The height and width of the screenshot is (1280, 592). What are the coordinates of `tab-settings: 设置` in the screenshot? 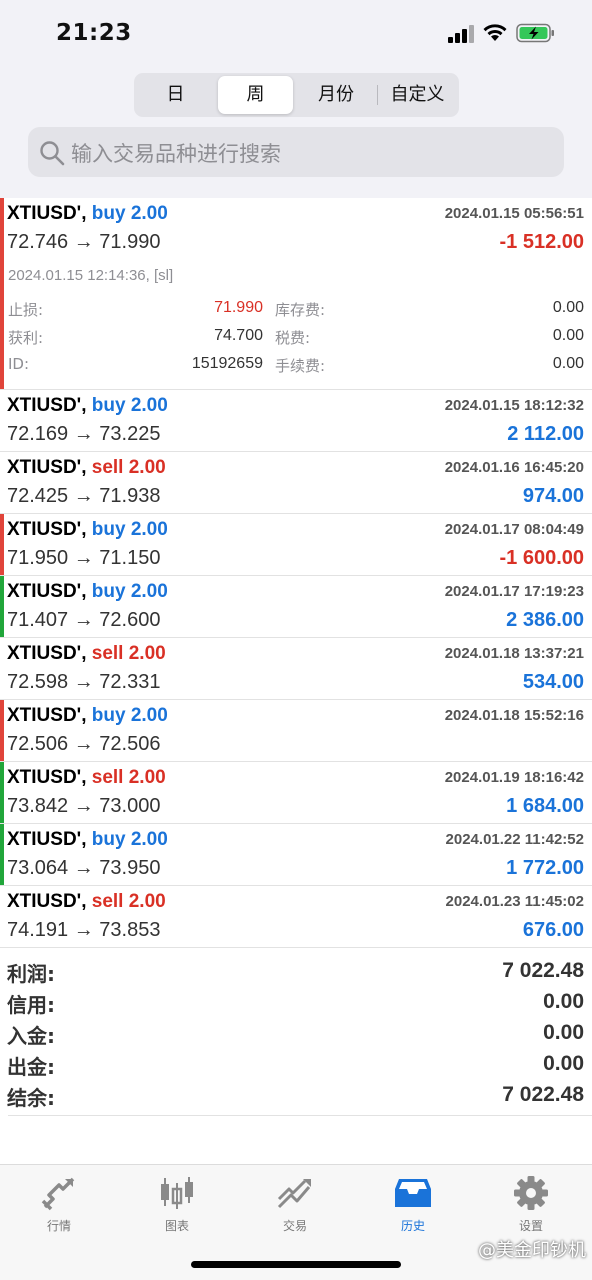 It's located at (531, 1205).